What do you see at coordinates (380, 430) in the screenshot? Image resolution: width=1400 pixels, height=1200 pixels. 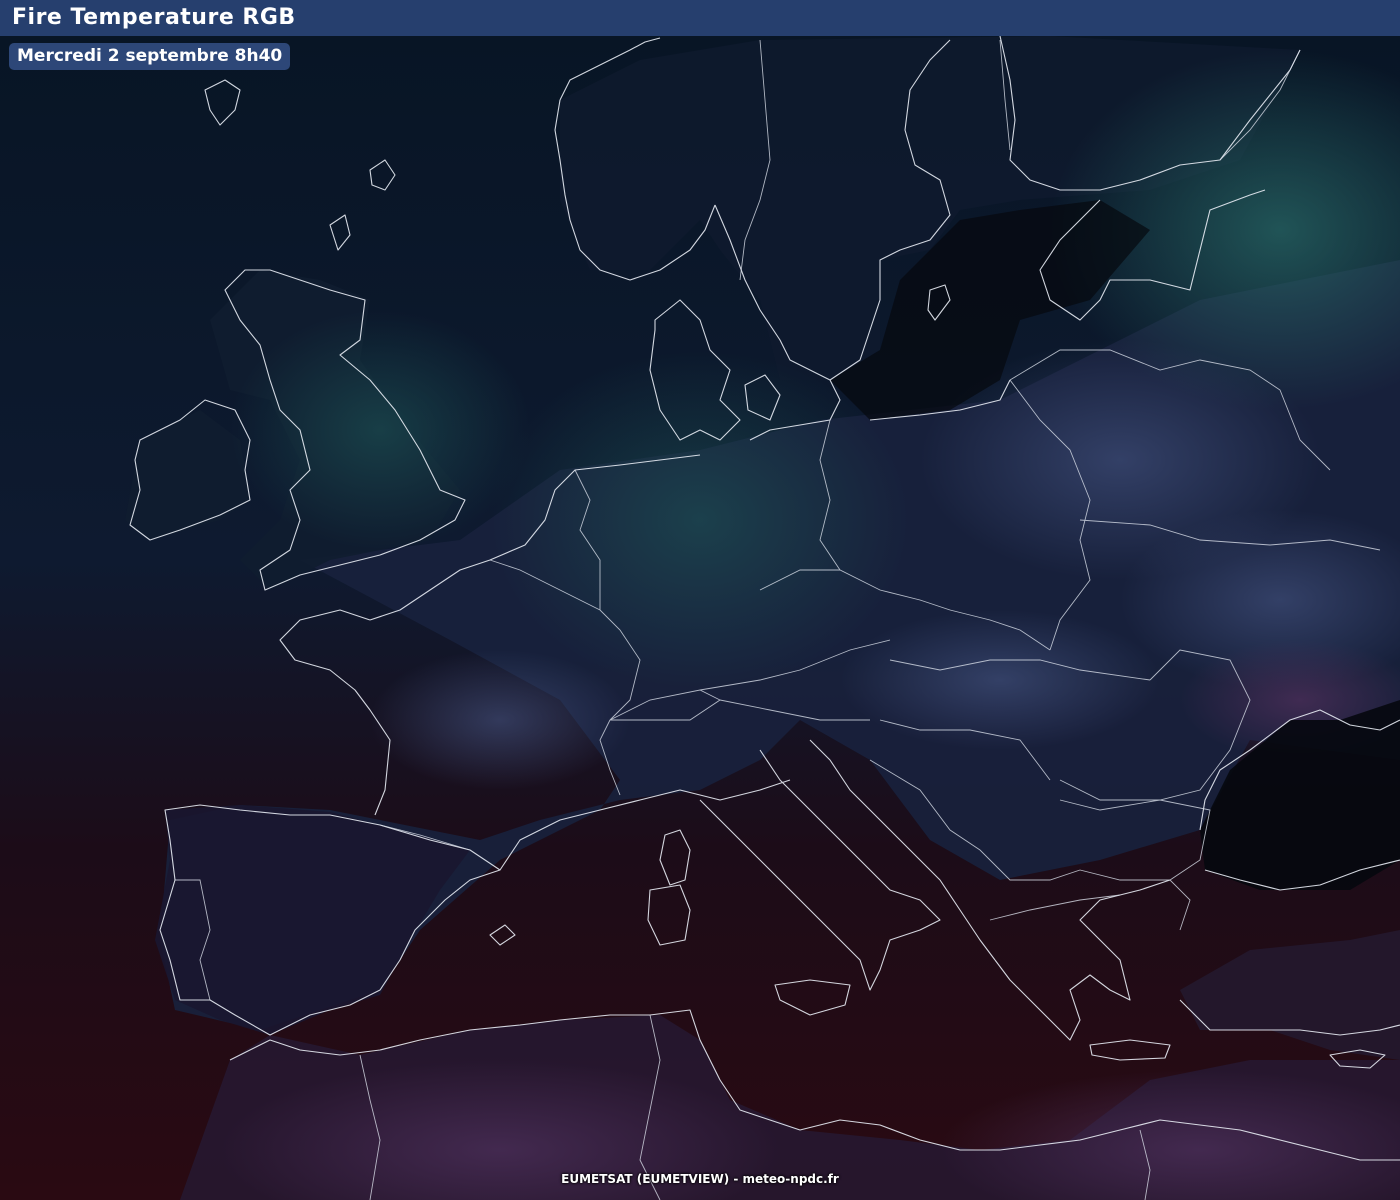 I see `cloud-band-uk` at bounding box center [380, 430].